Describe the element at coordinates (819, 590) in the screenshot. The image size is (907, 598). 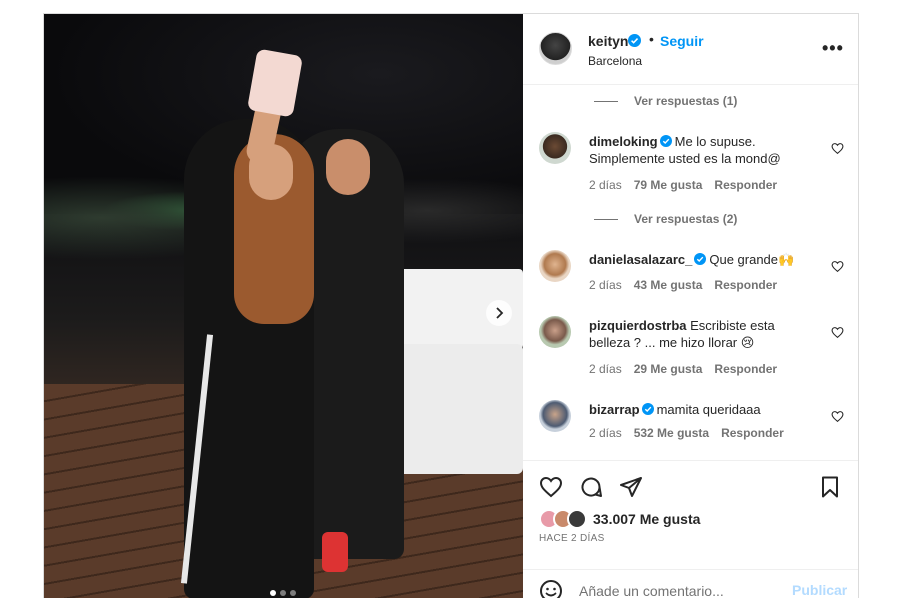
I see `publish-button: Publicar` at that location.